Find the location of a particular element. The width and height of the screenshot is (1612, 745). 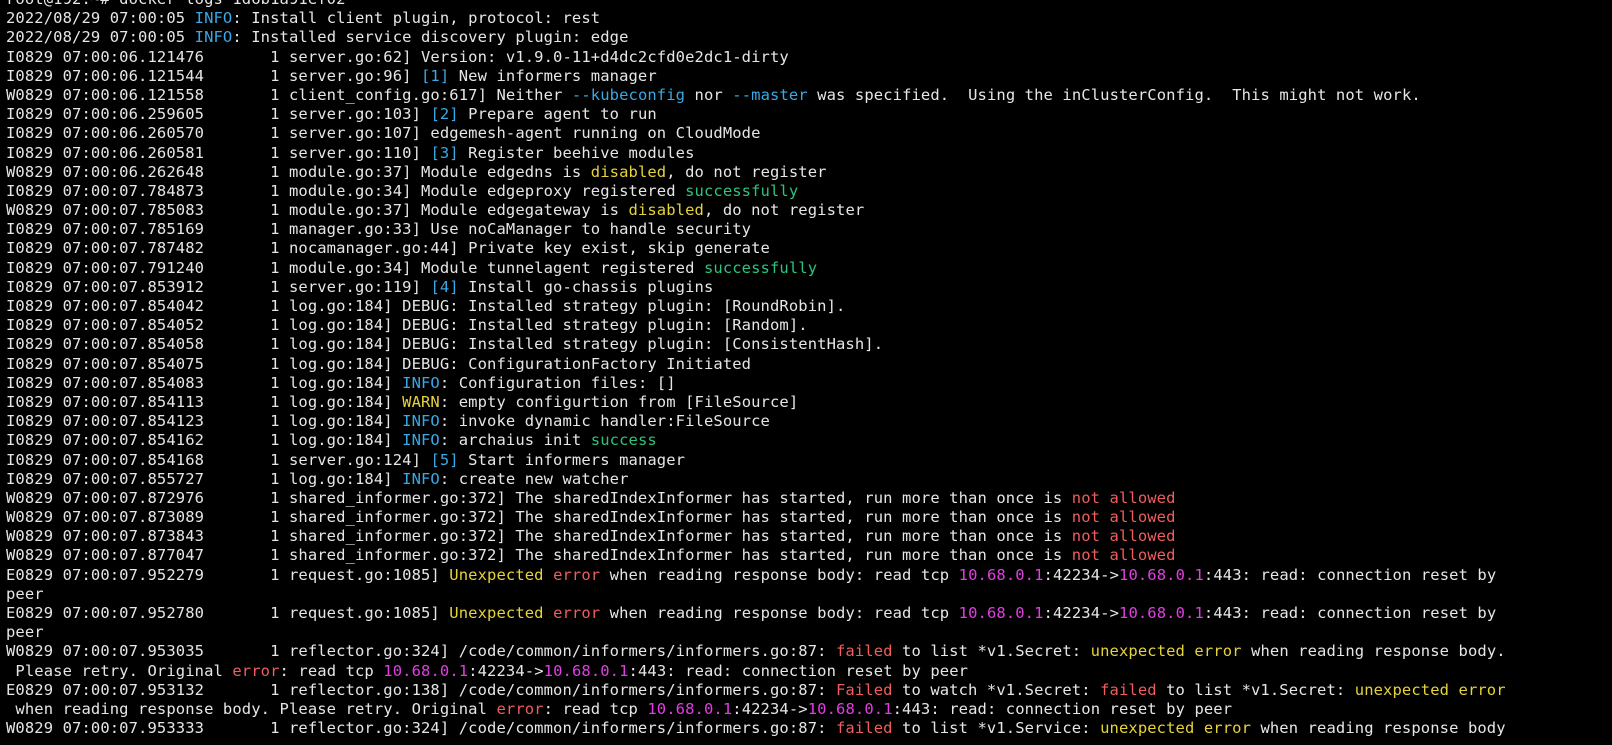

log-text-segment is located at coordinates (548, 613).